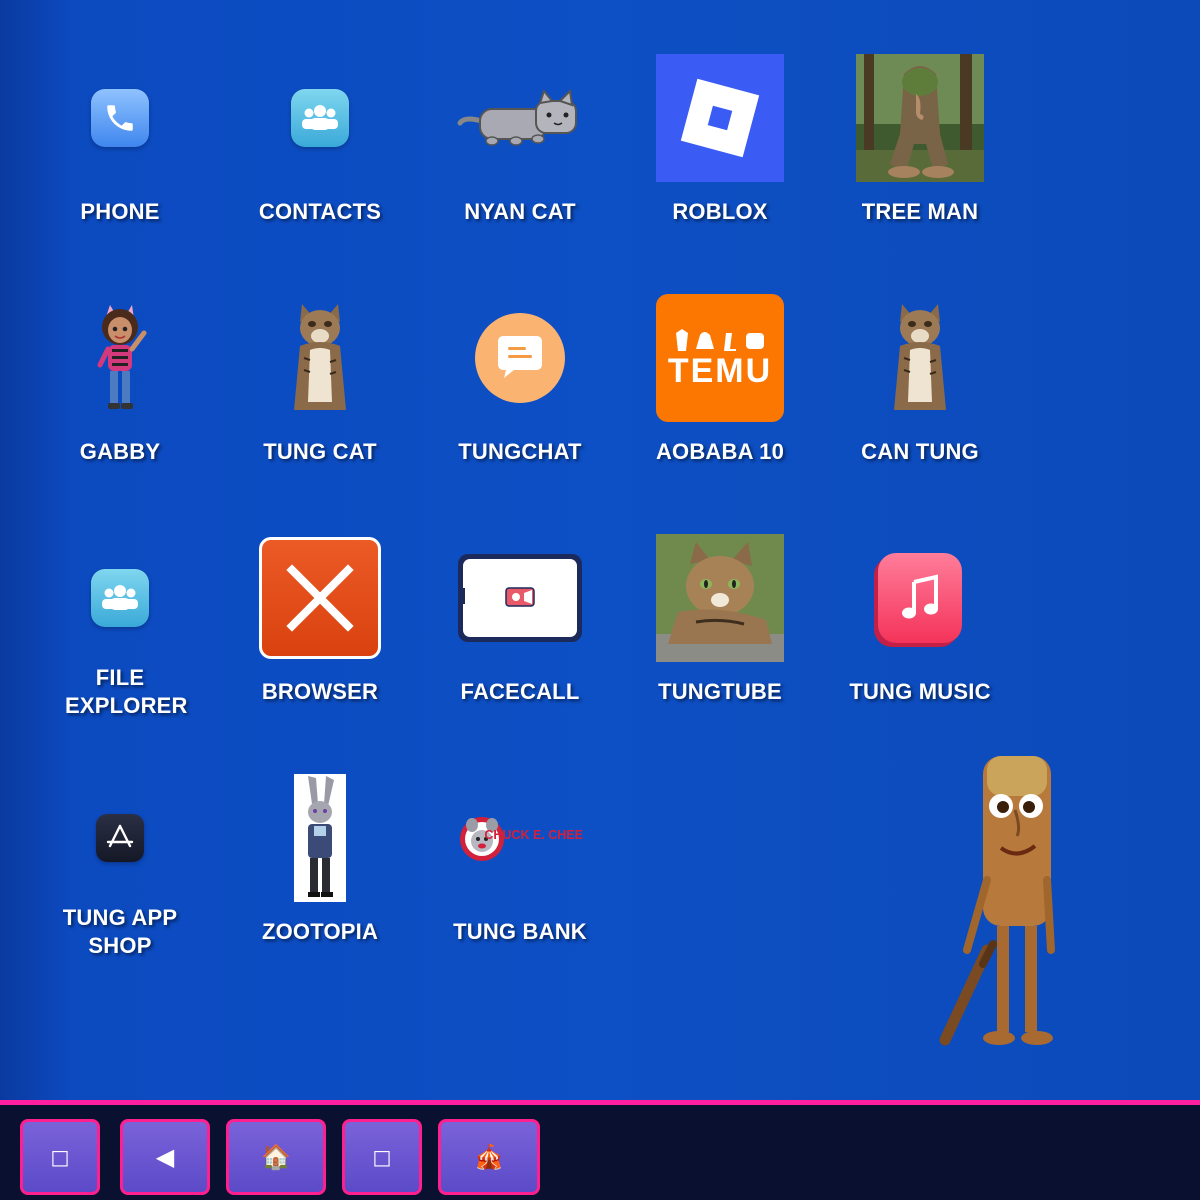 The height and width of the screenshot is (1200, 1200). I want to click on app-label: CONTACTS, so click(320, 211).